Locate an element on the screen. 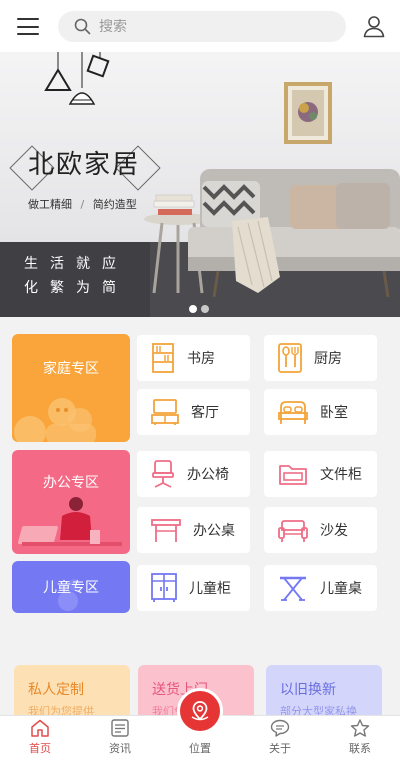 This screenshot has height=760, width=400. kids-cabinet-icon is located at coordinates (164, 587).